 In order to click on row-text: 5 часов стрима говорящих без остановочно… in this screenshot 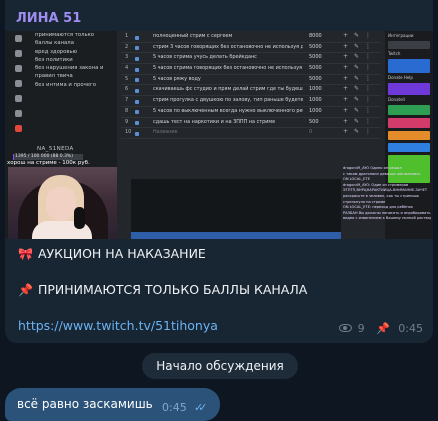, I will do `click(228, 68)`.